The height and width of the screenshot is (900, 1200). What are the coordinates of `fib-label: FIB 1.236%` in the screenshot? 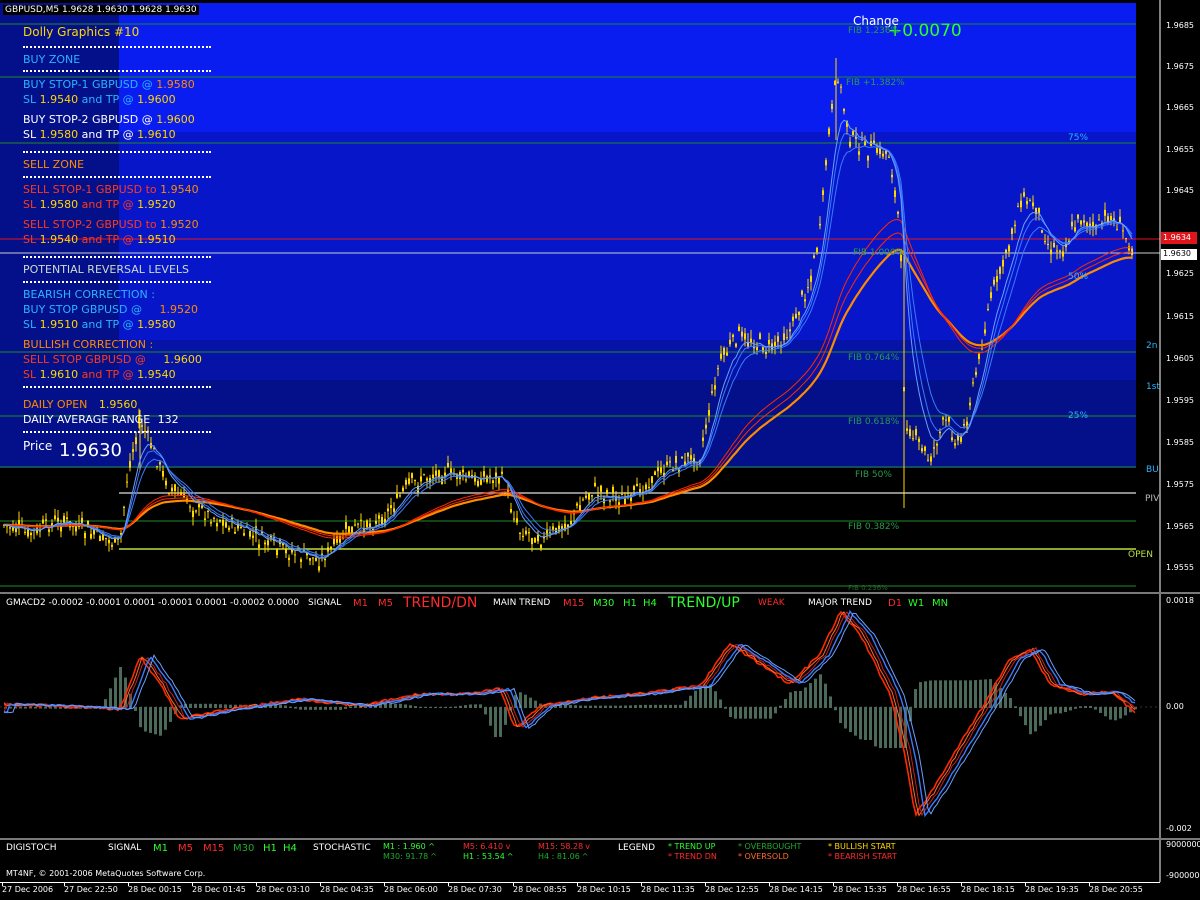 It's located at (874, 31).